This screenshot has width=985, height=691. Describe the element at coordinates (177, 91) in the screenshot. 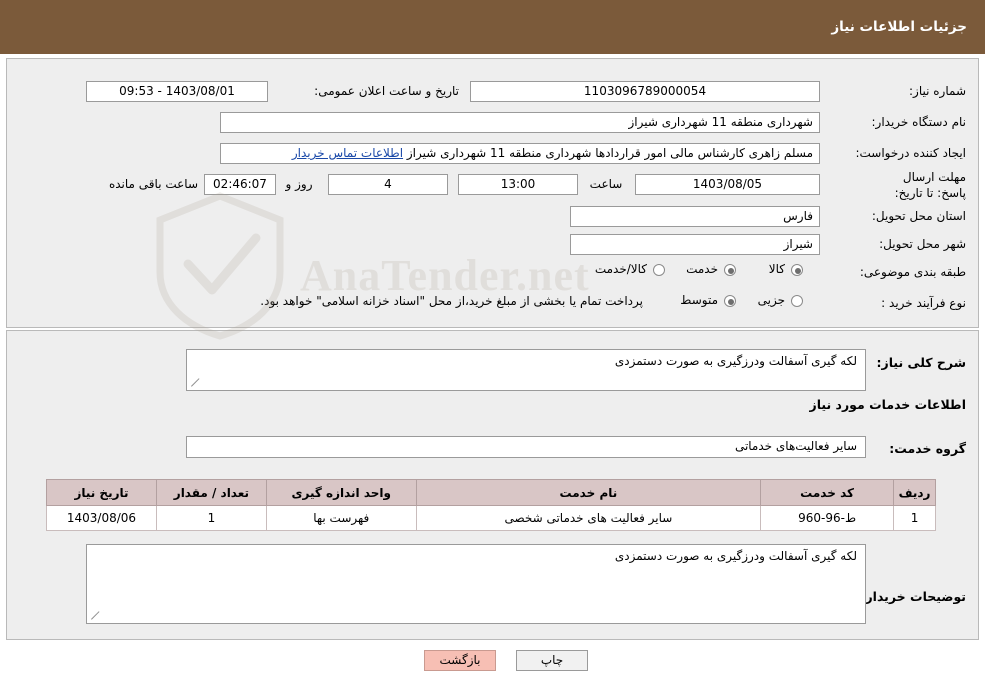

I see `announce-datetime-value: 1403/08/01 - 09:53` at that location.